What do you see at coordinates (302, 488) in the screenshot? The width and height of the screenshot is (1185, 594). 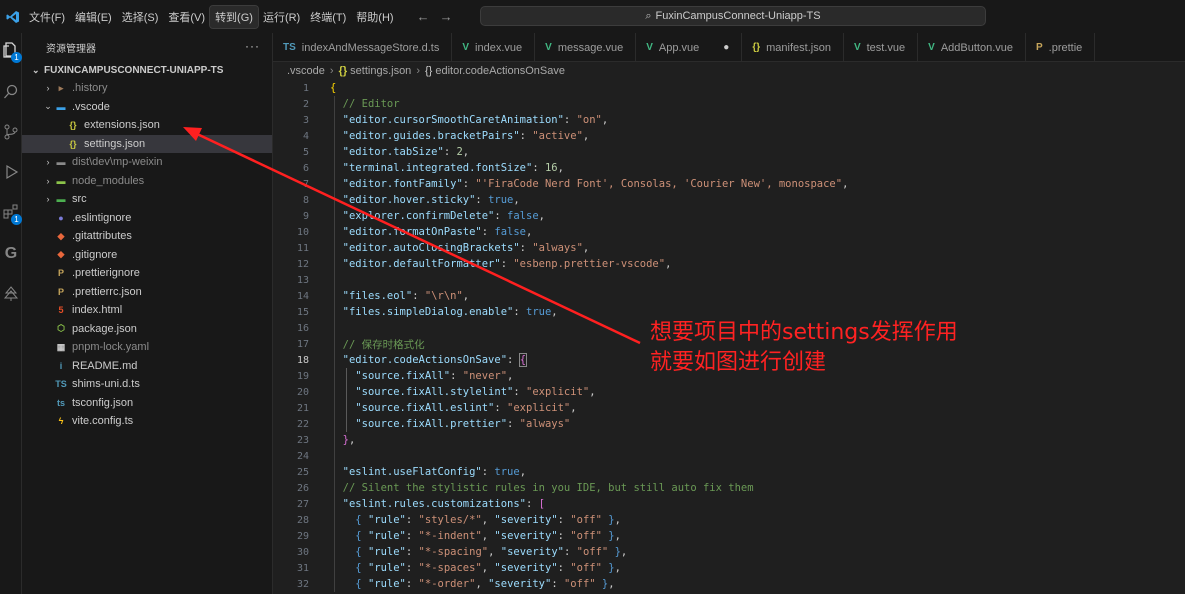 I see `line-number: 26` at bounding box center [302, 488].